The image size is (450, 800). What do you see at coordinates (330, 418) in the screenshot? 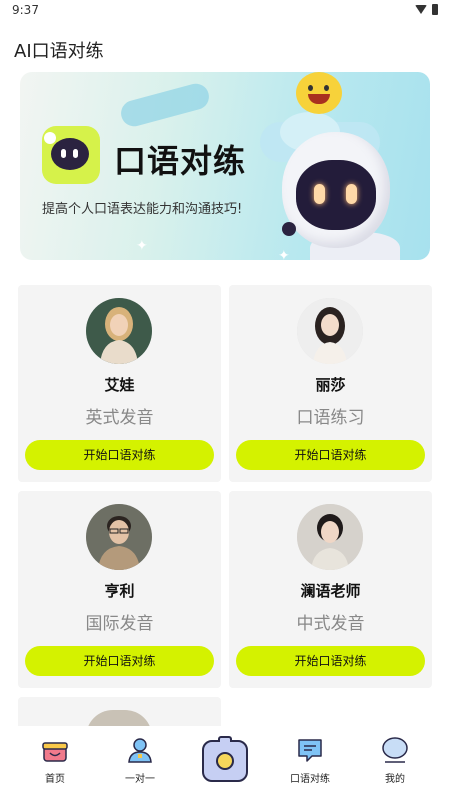
I see `tutor-description: 口语练习` at bounding box center [330, 418].